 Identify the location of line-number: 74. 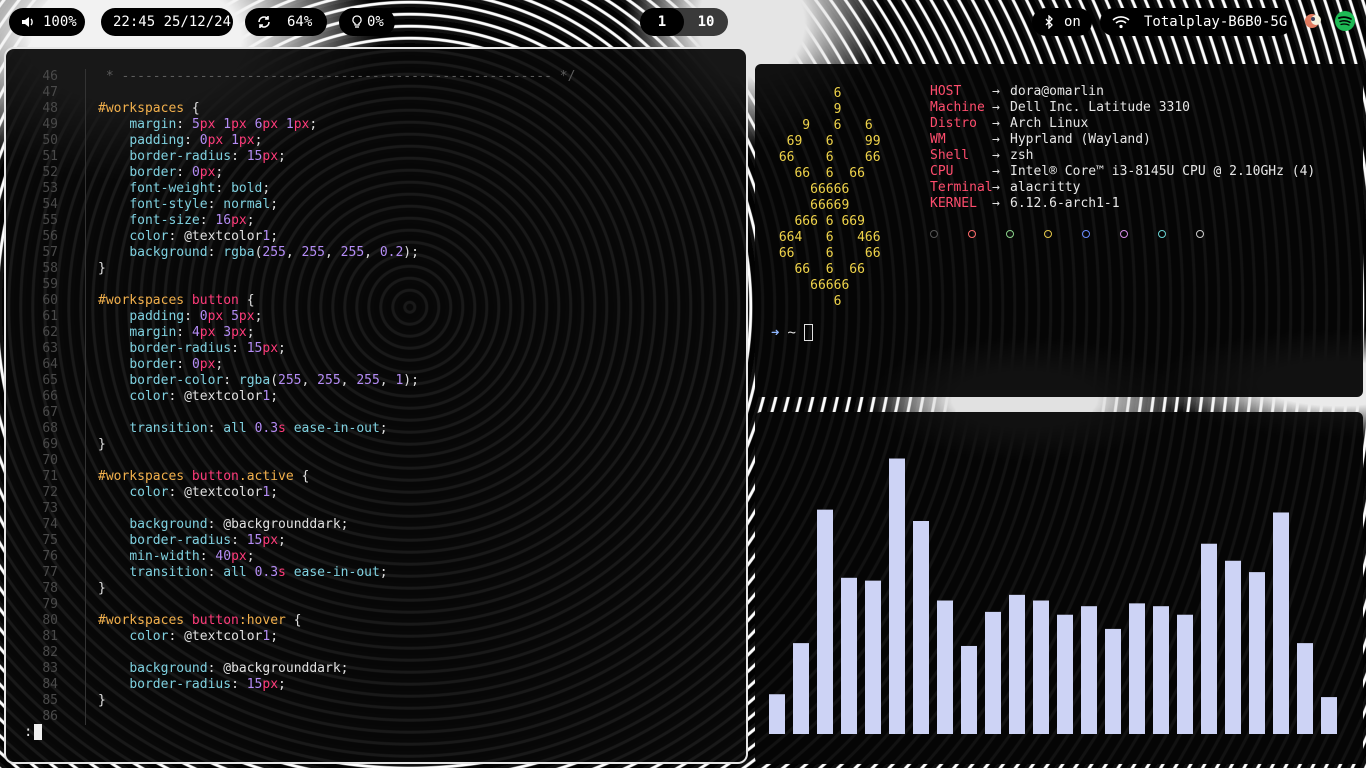
(50, 524).